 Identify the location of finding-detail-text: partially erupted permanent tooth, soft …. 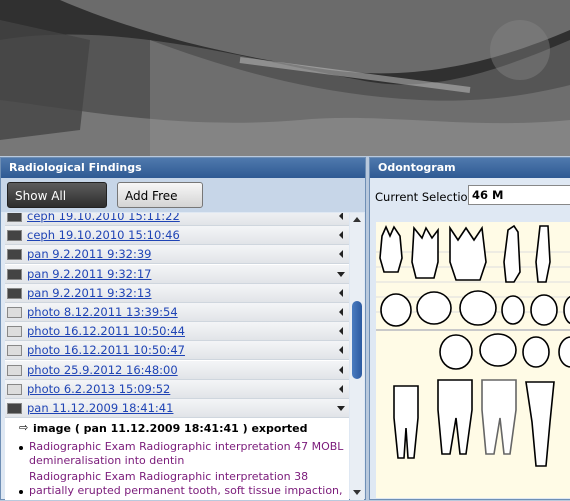
(186, 491).